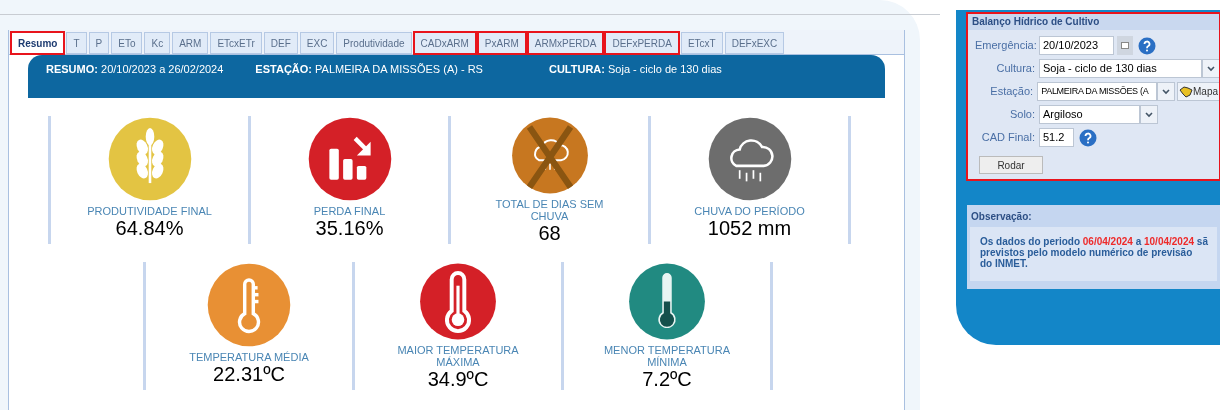 The image size is (1220, 410). What do you see at coordinates (317, 43) in the screenshot?
I see `tab: EXC` at bounding box center [317, 43].